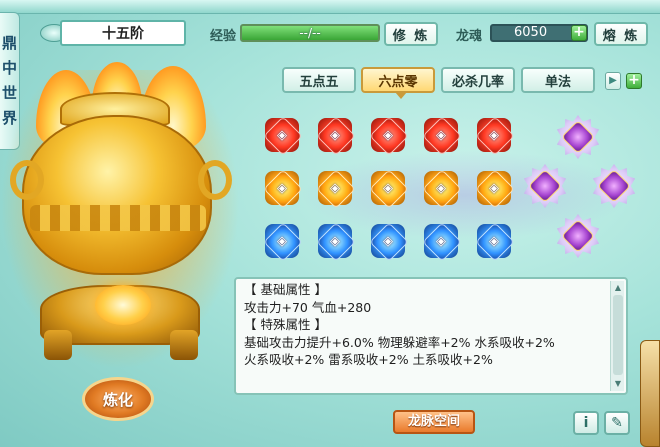  I want to click on attribute-scrollbar: ▲ ▼, so click(617, 336).